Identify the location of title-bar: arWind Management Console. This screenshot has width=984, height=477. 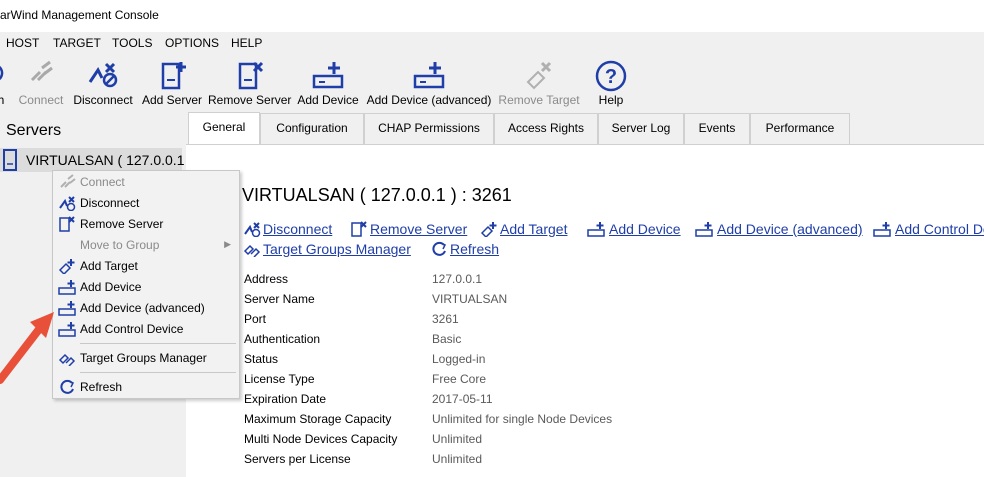
(492, 15).